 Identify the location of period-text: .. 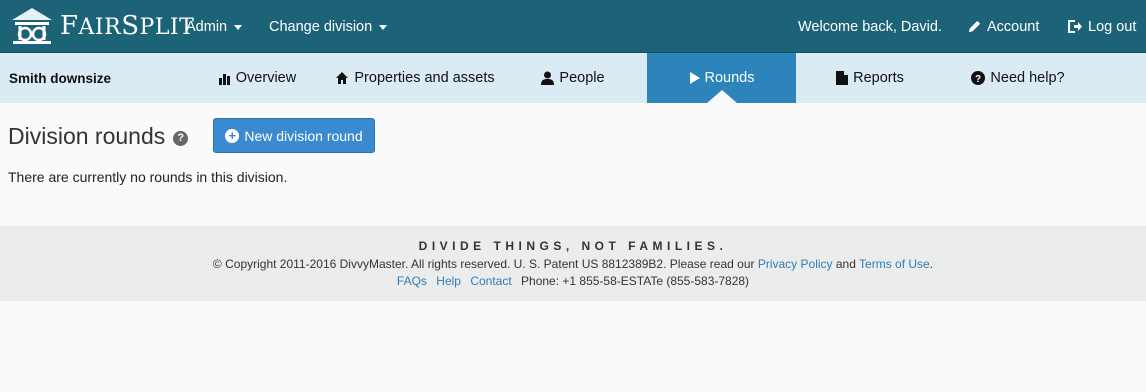
(931, 264).